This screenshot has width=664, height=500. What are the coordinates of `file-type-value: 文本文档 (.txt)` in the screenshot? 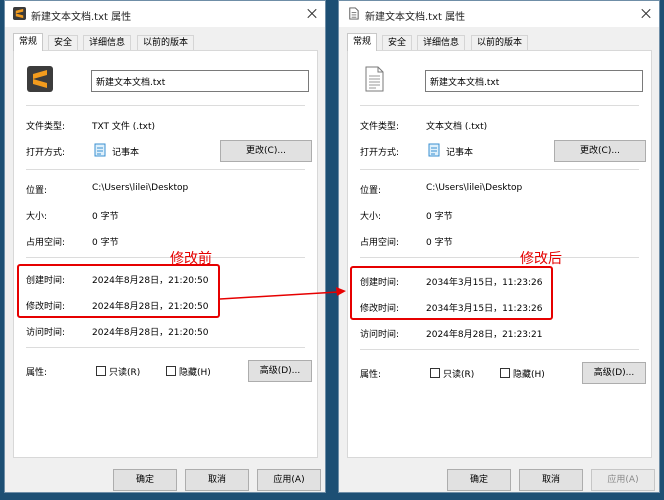 It's located at (457, 127).